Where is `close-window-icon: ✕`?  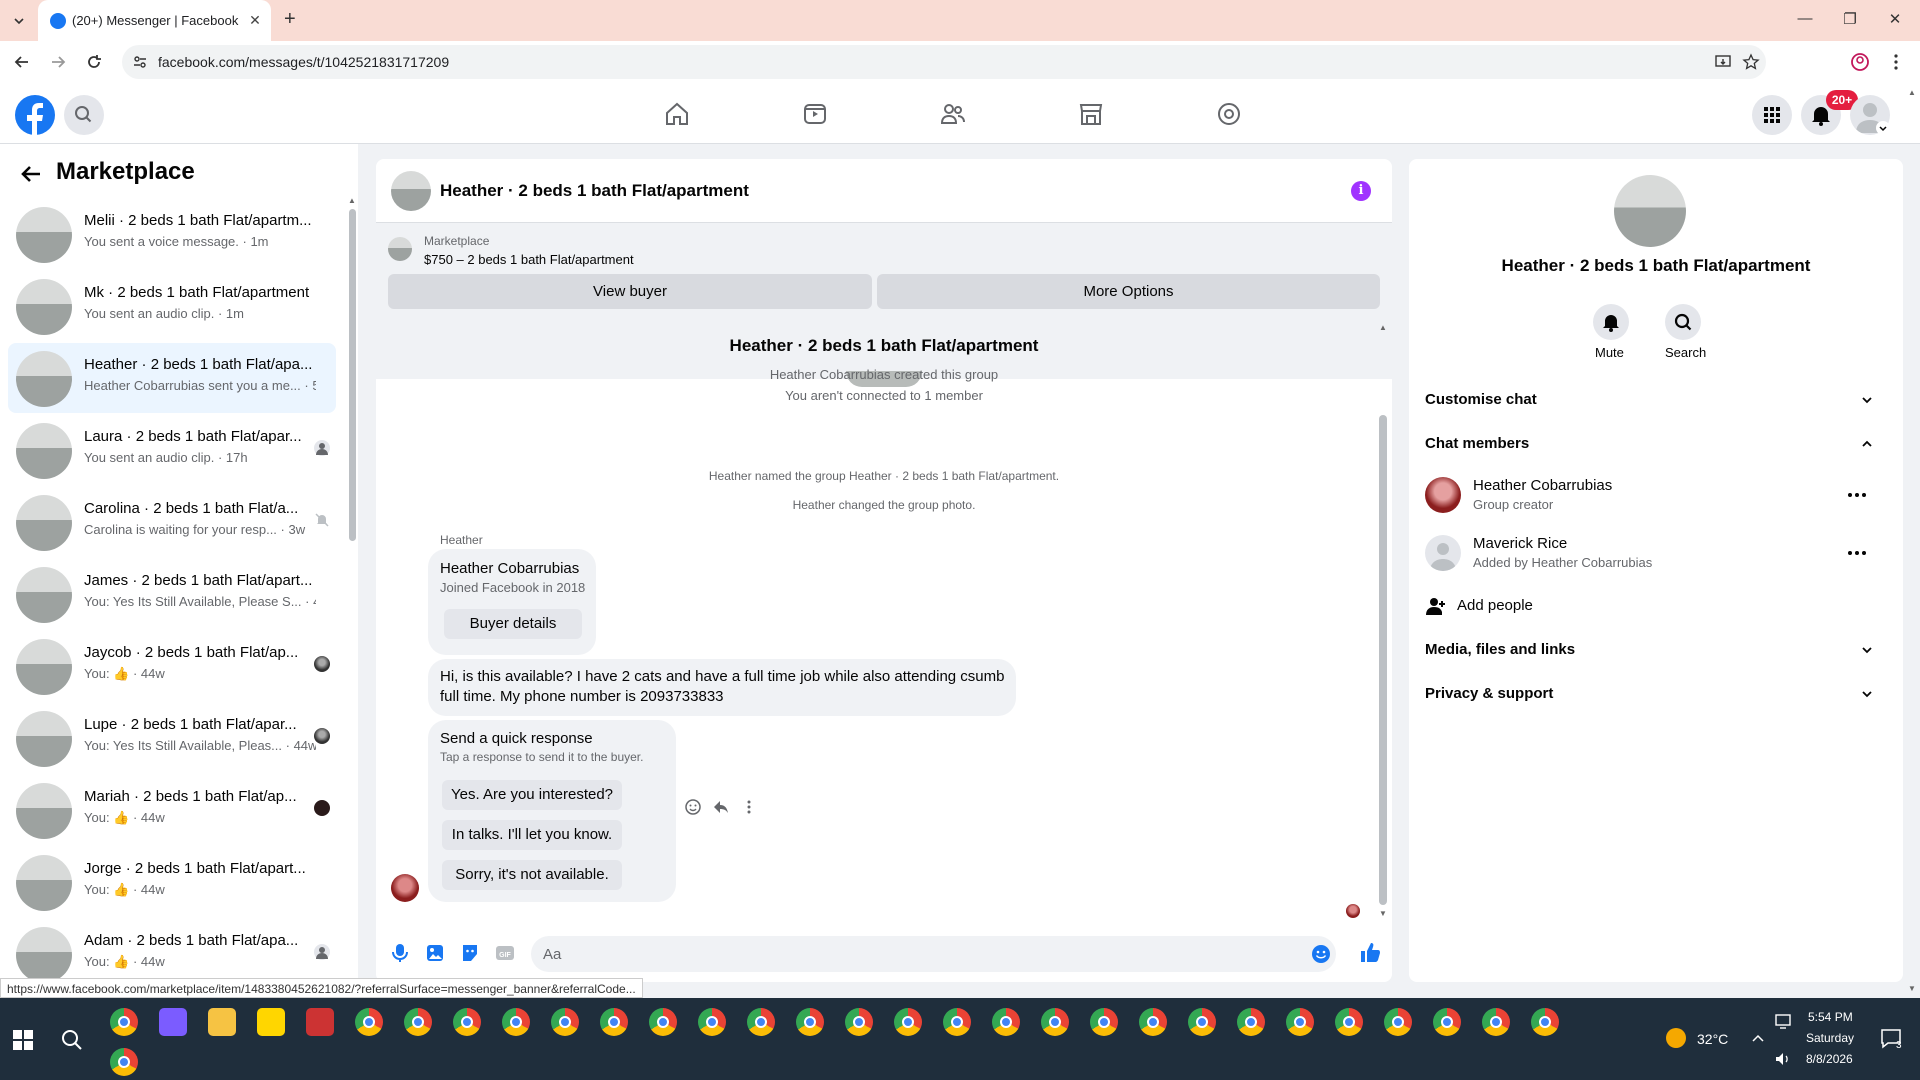 close-window-icon: ✕ is located at coordinates (1895, 19).